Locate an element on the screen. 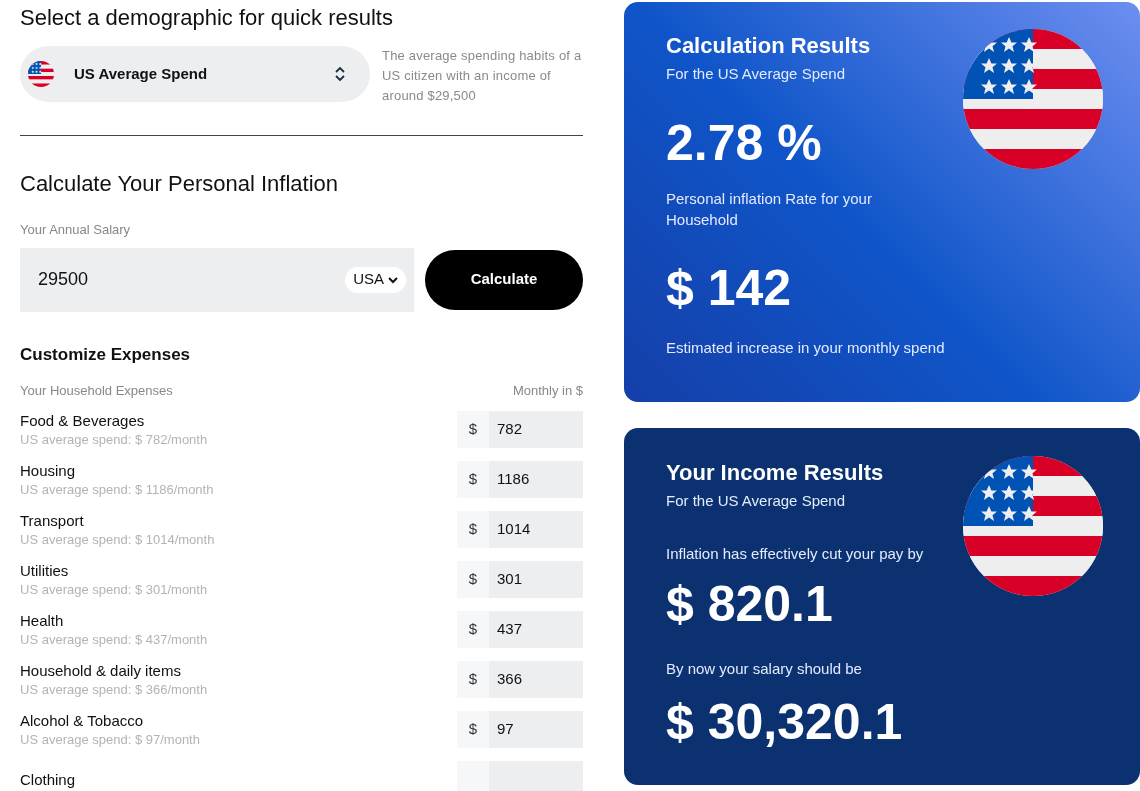 This screenshot has width=1140, height=791. currency-select: USA is located at coordinates (375, 279).